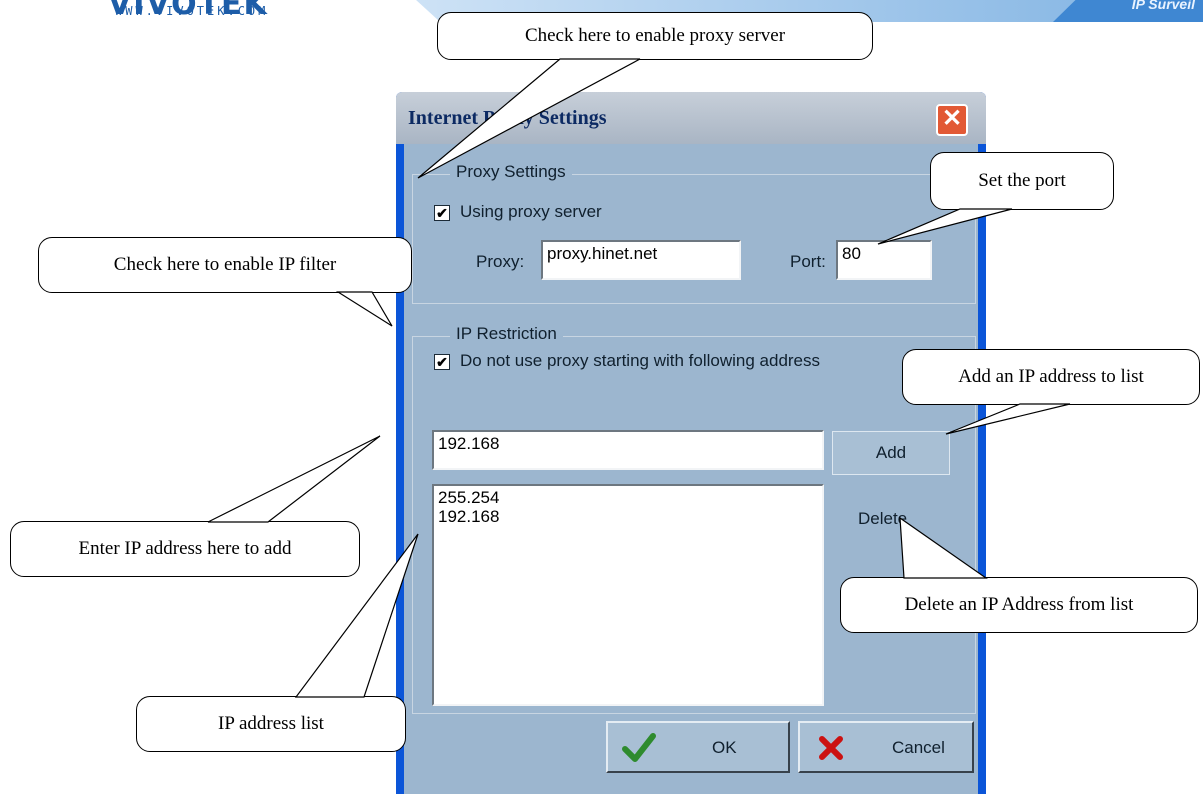  I want to click on bypass-proxy-checkbox: ✔, so click(442, 362).